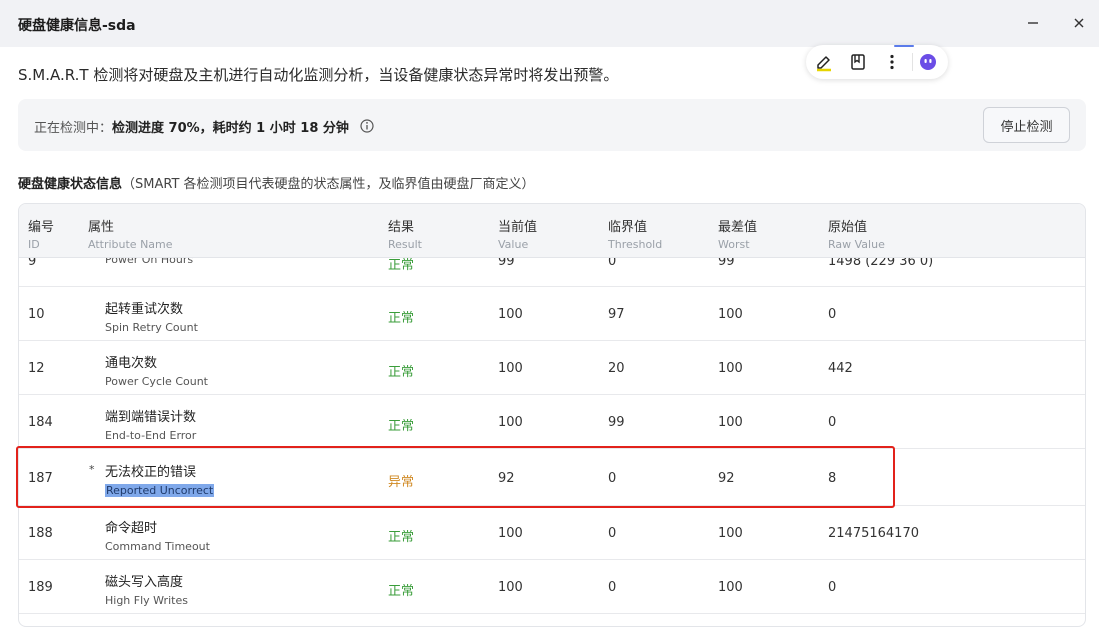 Image resolution: width=1099 pixels, height=638 pixels. I want to click on stop-detection-button: 停止检测, so click(1026, 125).